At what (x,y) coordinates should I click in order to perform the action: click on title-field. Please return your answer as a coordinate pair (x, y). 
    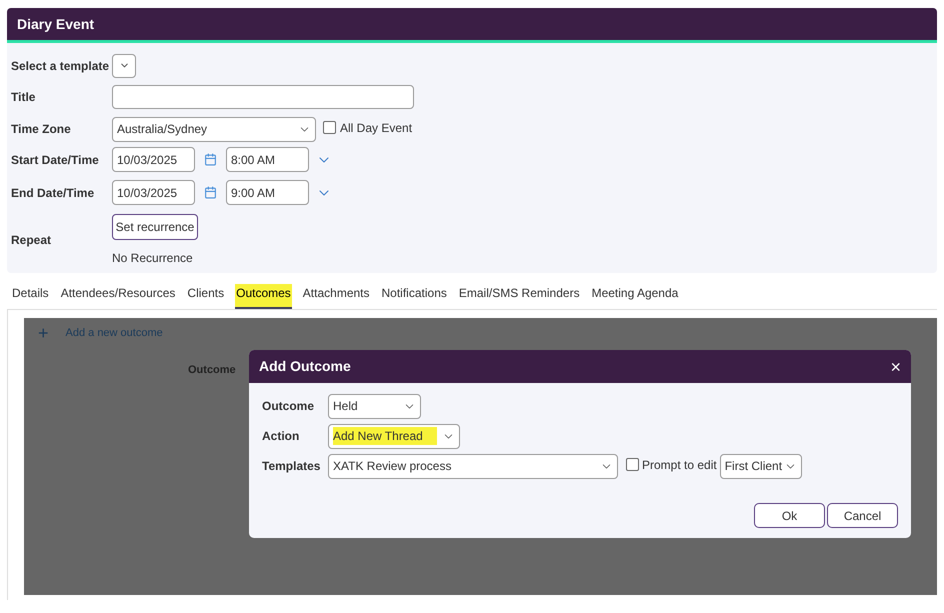
    Looking at the image, I should click on (263, 97).